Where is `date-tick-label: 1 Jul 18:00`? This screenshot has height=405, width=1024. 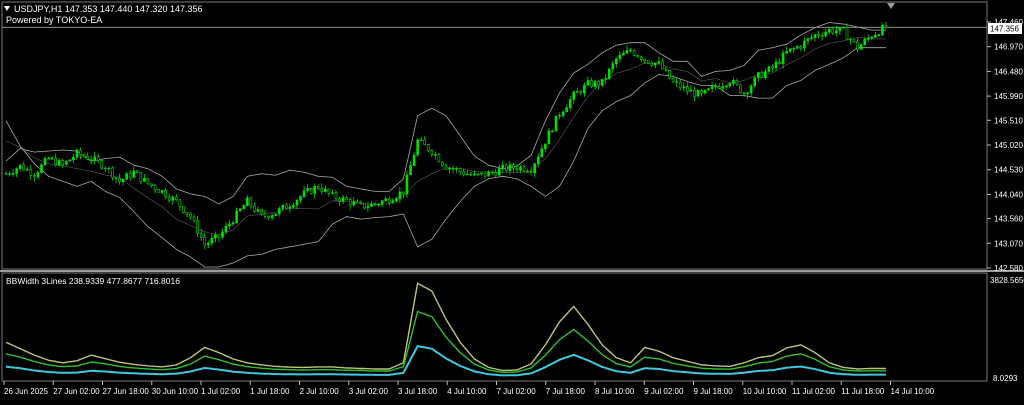
date-tick-label: 1 Jul 18:00 is located at coordinates (270, 391).